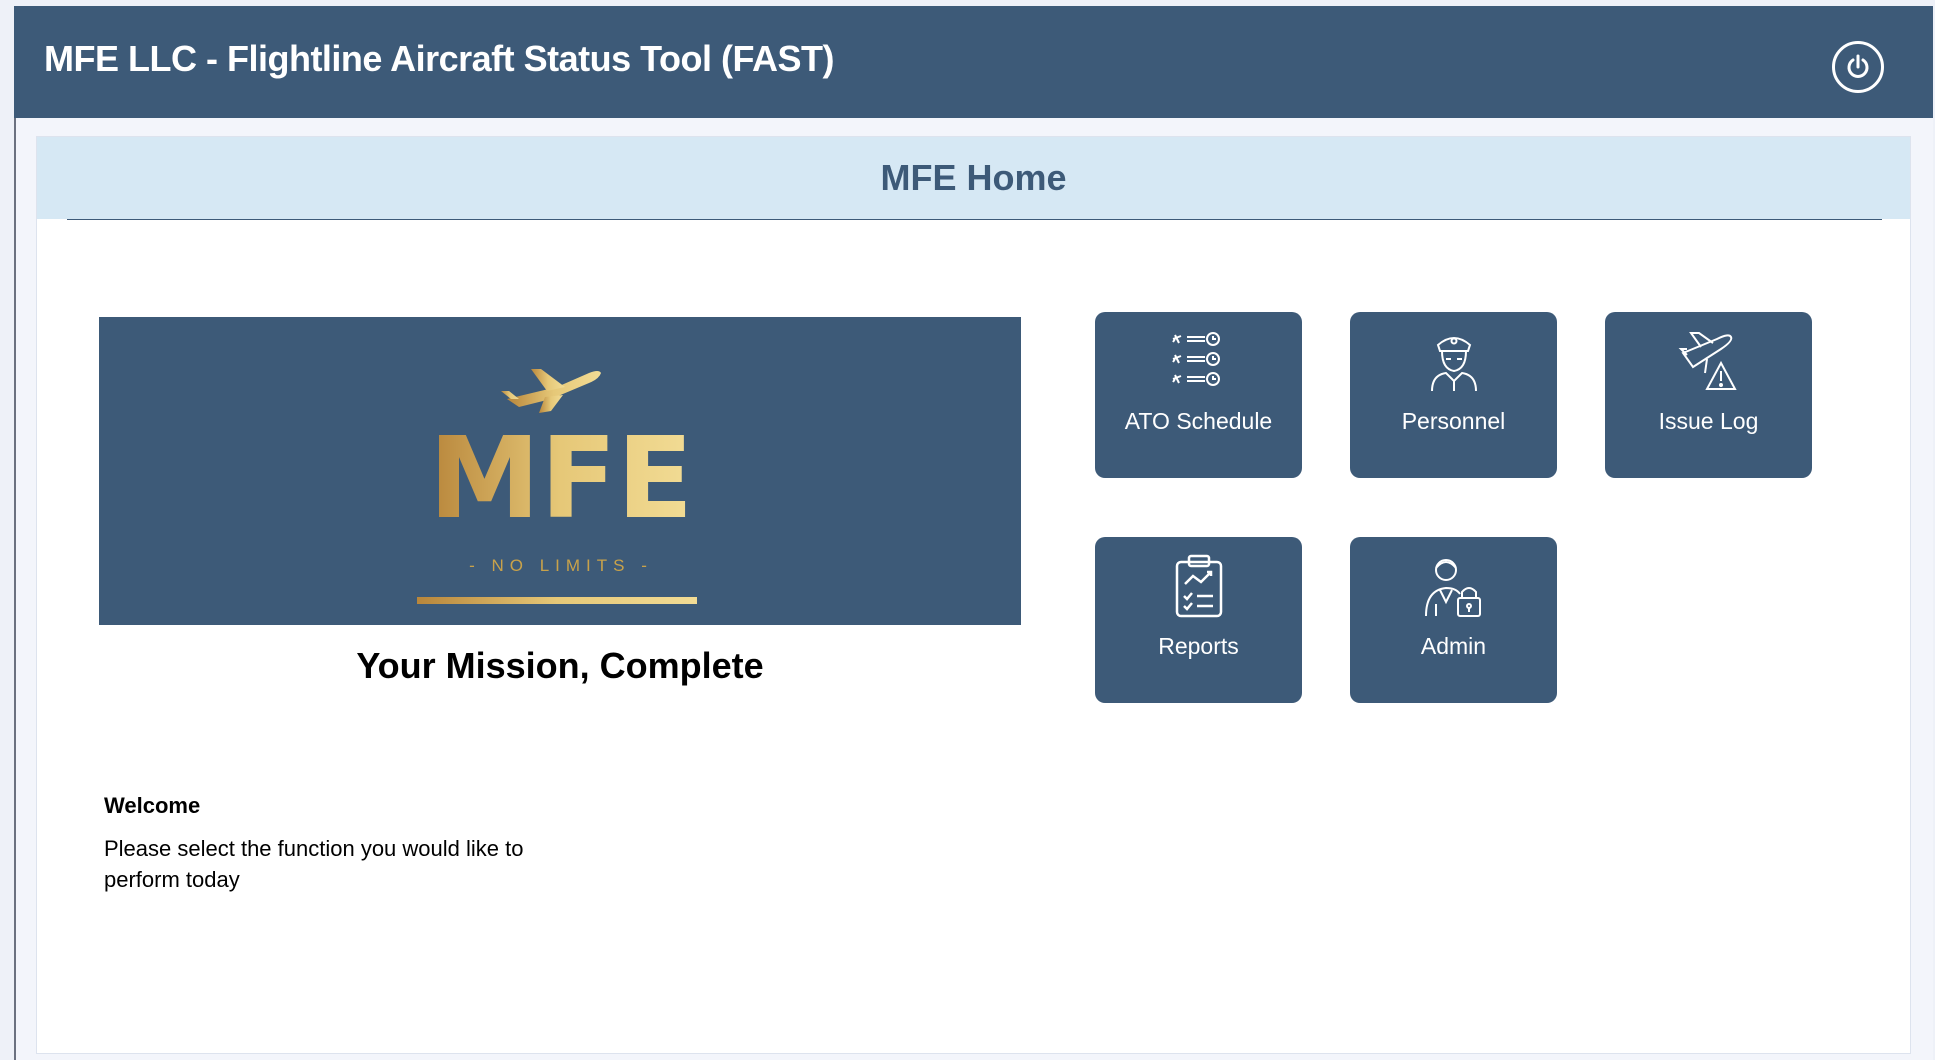 The width and height of the screenshot is (1935, 1060). What do you see at coordinates (1198, 646) in the screenshot?
I see `tile-label: Reports` at bounding box center [1198, 646].